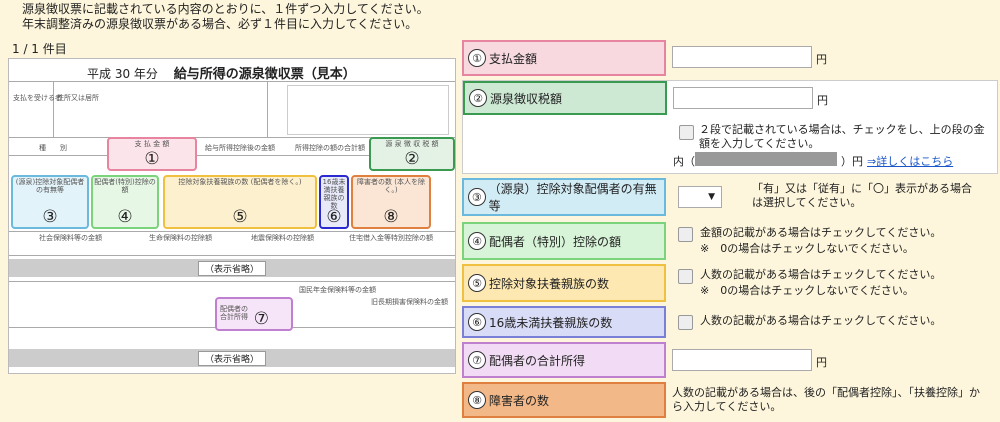 This screenshot has height=422, width=1000. What do you see at coordinates (549, 283) in the screenshot?
I see `label-text-5: 控除対象扶養親族の数` at bounding box center [549, 283].